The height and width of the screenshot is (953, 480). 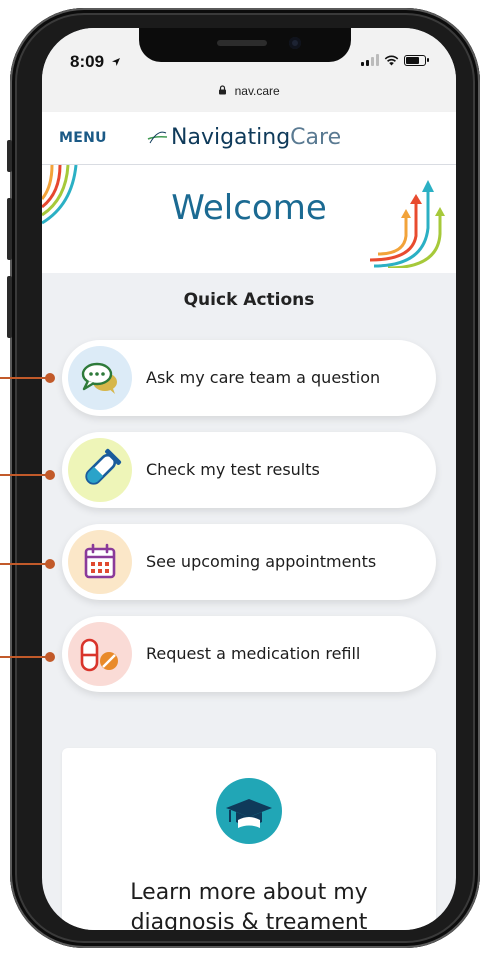 What do you see at coordinates (249, 920) in the screenshot?
I see `learn-more-line2: diagnosis & treament` at bounding box center [249, 920].